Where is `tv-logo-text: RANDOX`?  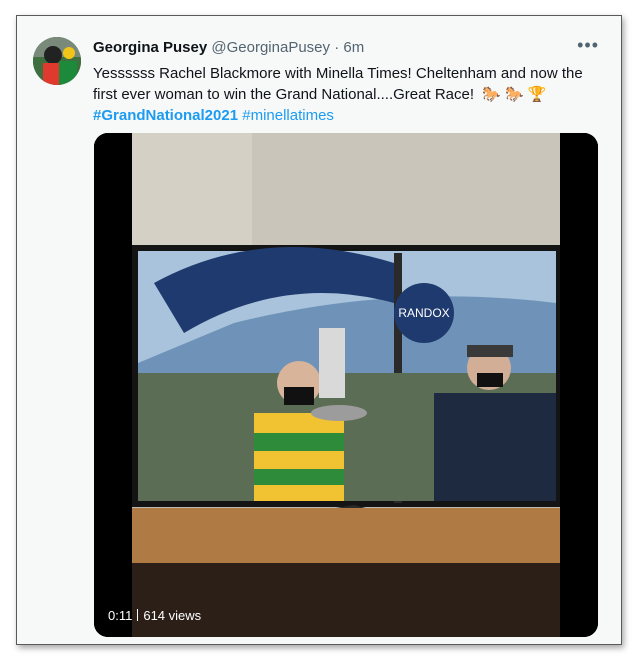 tv-logo-text: RANDOX is located at coordinates (423, 313).